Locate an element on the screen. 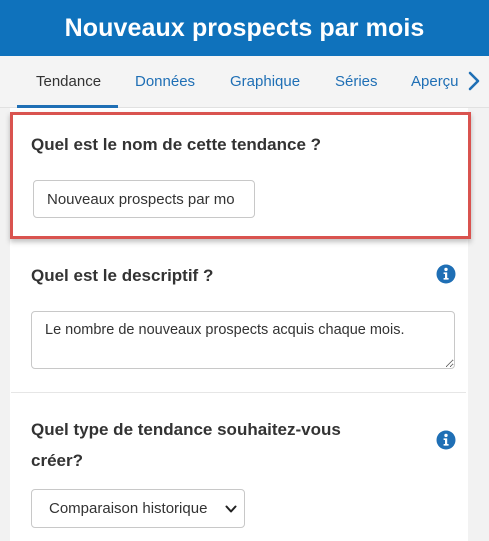  trend-type-select: Comparaison historique is located at coordinates (138, 508).